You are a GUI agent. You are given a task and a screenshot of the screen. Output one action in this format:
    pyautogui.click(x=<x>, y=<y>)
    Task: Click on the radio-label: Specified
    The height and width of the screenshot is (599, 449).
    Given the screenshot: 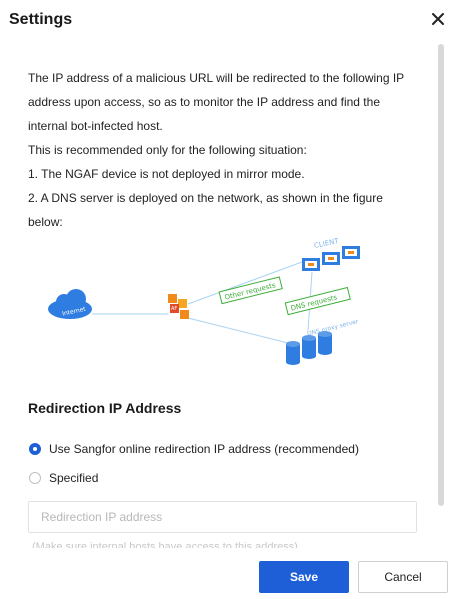 What is the action you would take?
    pyautogui.click(x=74, y=478)
    